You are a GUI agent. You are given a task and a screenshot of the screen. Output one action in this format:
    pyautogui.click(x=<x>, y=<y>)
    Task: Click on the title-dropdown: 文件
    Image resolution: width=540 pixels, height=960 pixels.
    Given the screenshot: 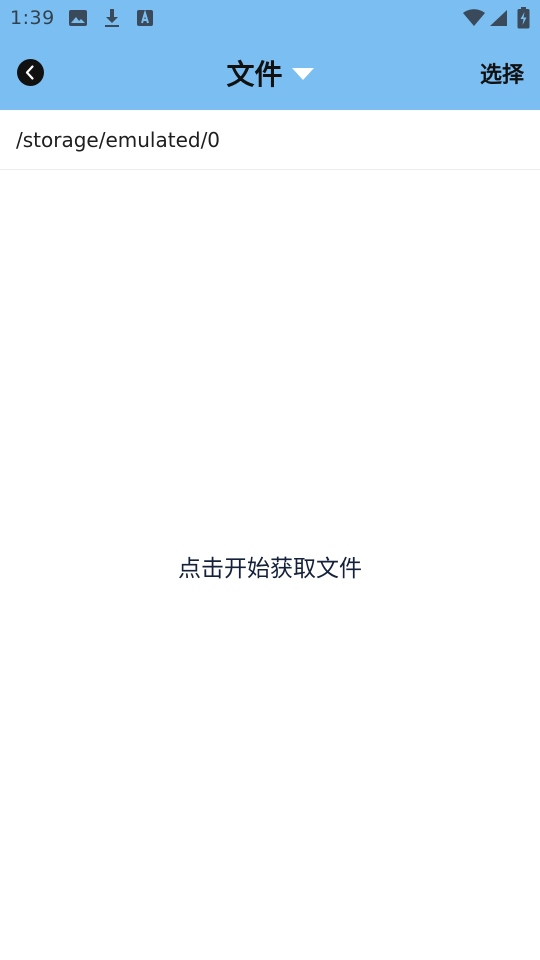 What is the action you would take?
    pyautogui.click(x=270, y=73)
    